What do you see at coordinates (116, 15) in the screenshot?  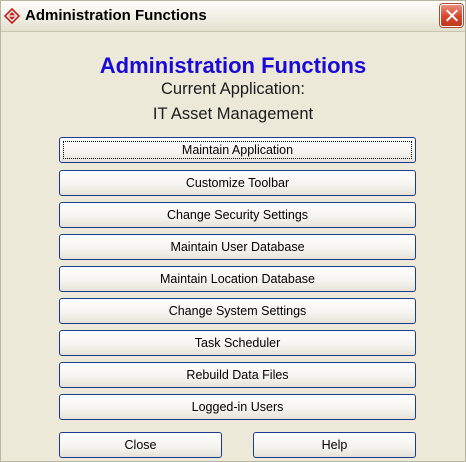 I see `window-title: Administration Functions` at bounding box center [116, 15].